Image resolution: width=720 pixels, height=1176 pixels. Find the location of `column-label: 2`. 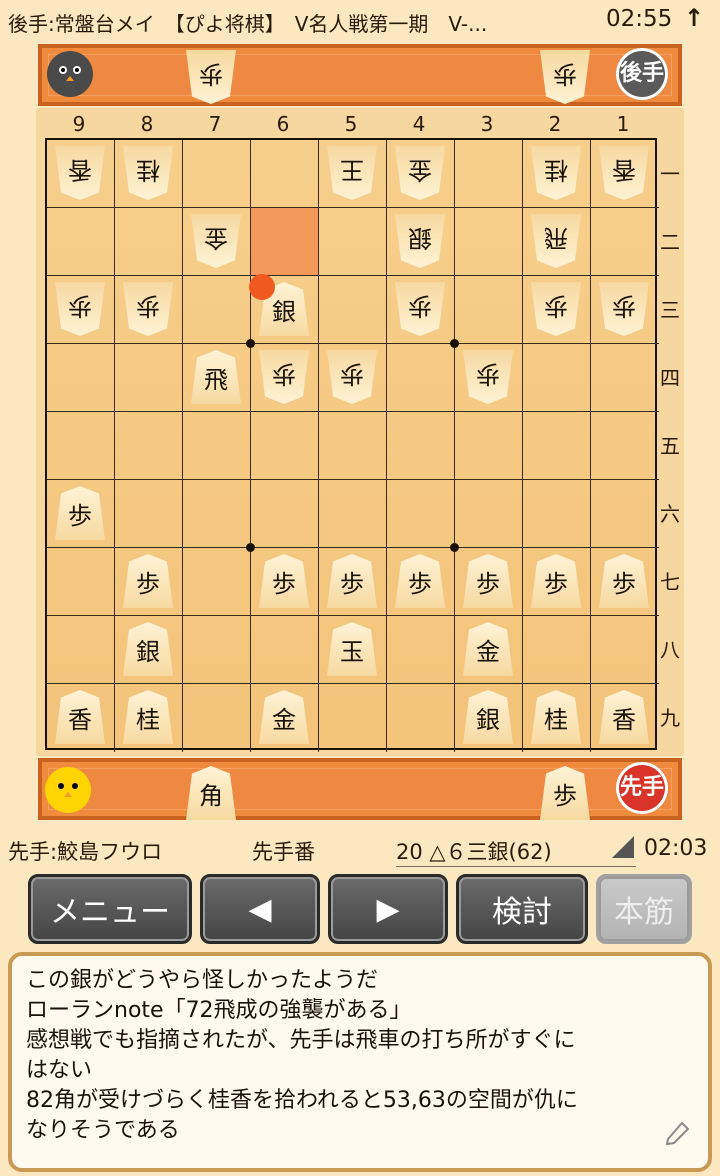

column-label: 2 is located at coordinates (555, 124).